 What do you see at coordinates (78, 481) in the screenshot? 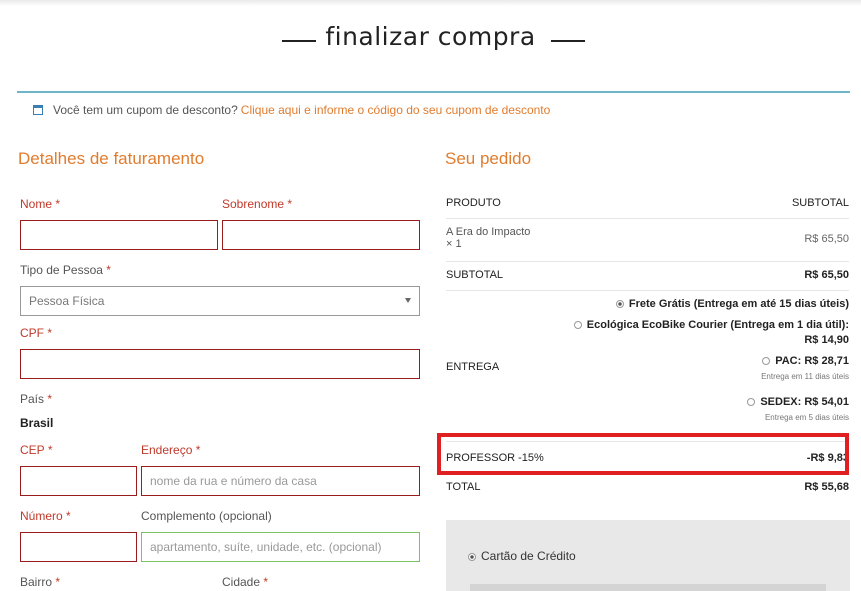
I see `cep-input` at bounding box center [78, 481].